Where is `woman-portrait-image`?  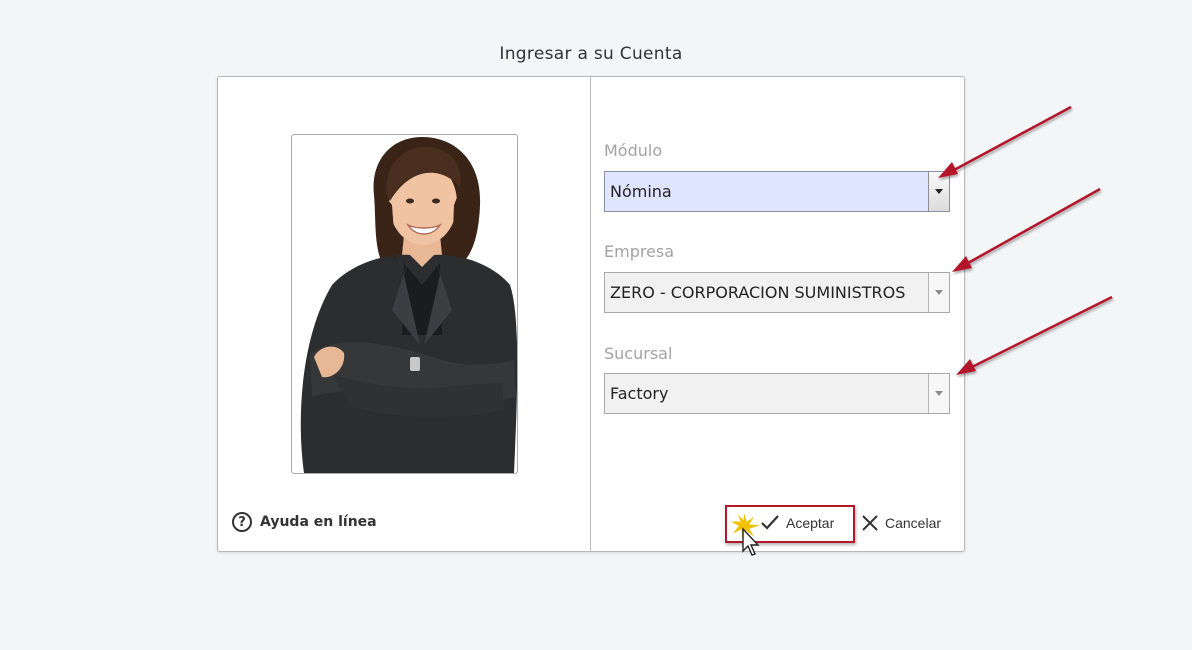 woman-portrait-image is located at coordinates (408, 305).